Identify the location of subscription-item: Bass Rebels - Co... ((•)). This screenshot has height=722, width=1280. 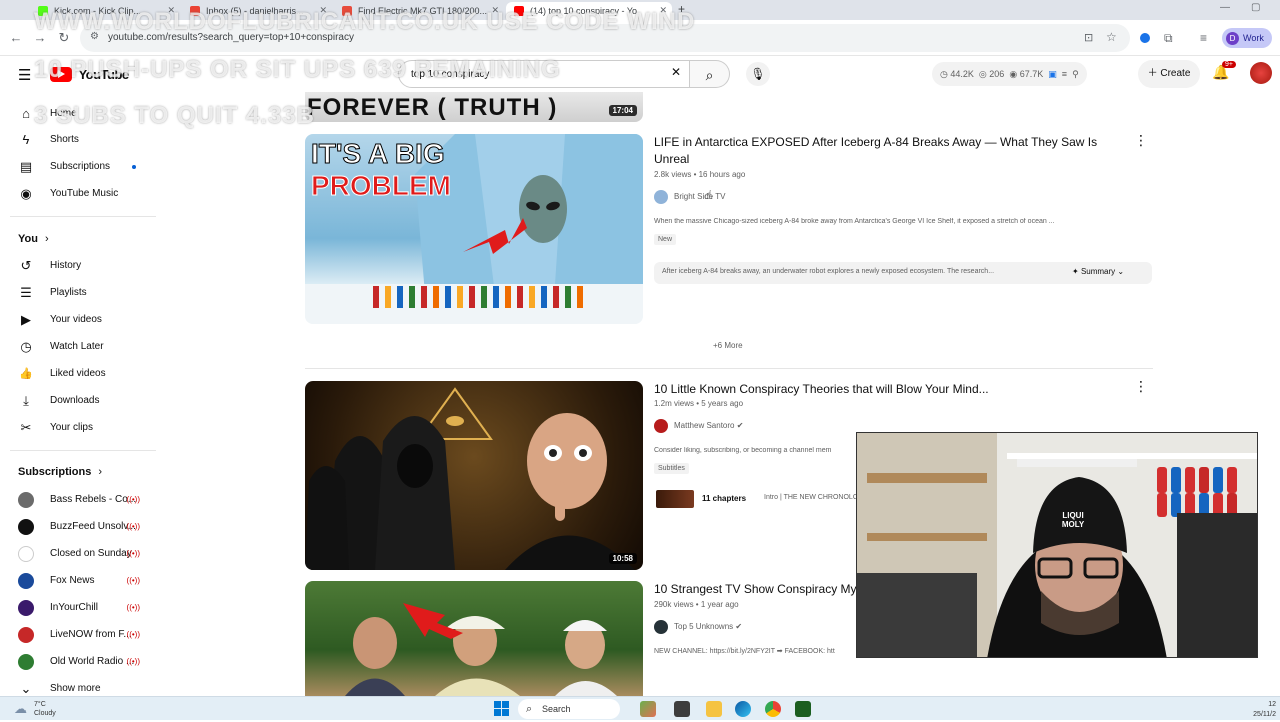
(83, 500).